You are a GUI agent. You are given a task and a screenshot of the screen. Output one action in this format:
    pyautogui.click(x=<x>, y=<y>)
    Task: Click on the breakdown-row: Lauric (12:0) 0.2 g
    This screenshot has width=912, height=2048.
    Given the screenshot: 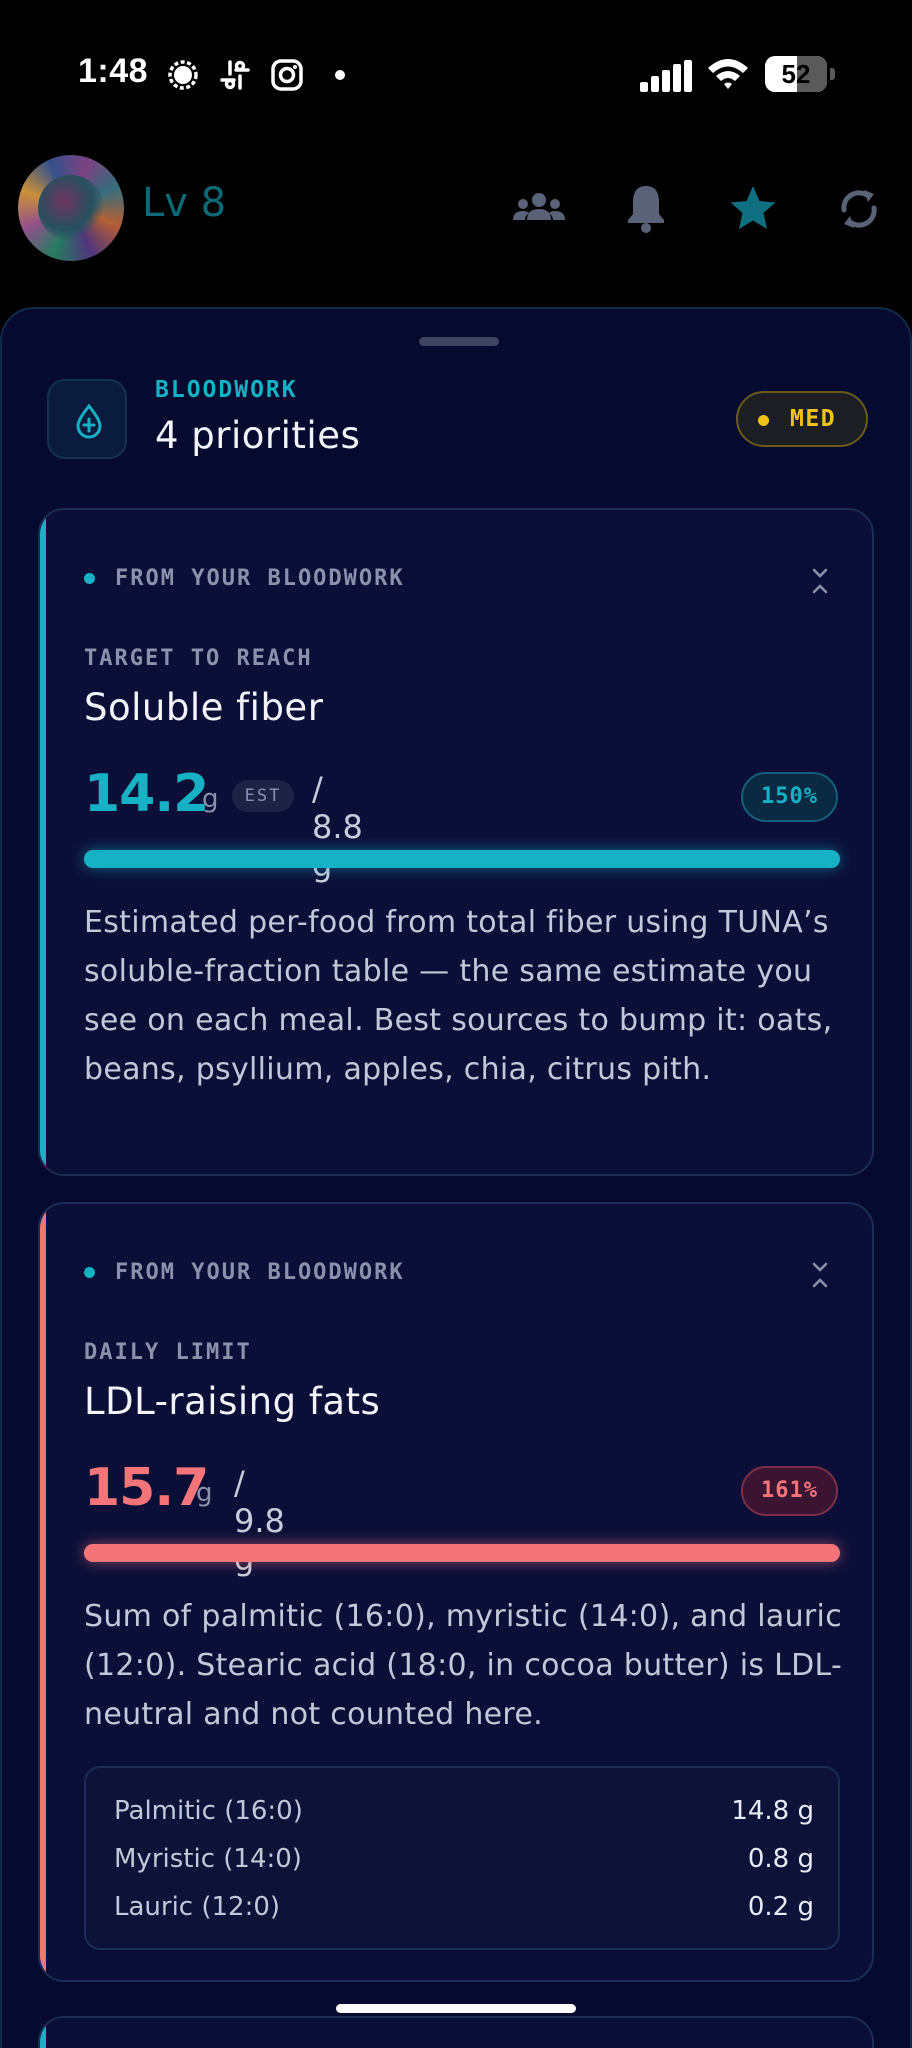 What is the action you would take?
    pyautogui.click(x=464, y=1912)
    